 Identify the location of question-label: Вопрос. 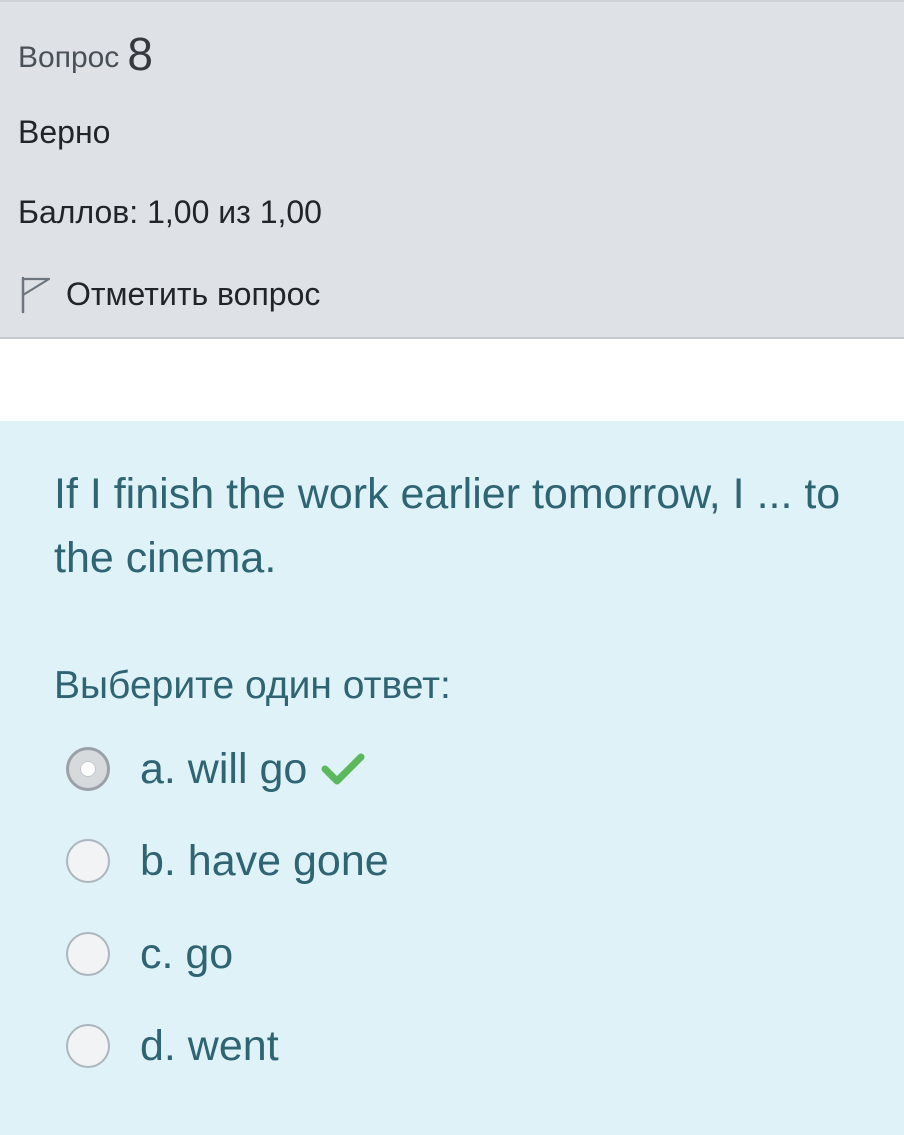
(69, 57).